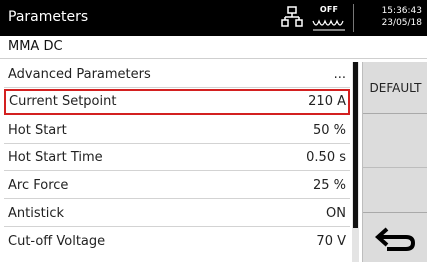 This screenshot has width=427, height=262. Describe the element at coordinates (55, 157) in the screenshot. I see `param-label: Hot Start Time` at that location.